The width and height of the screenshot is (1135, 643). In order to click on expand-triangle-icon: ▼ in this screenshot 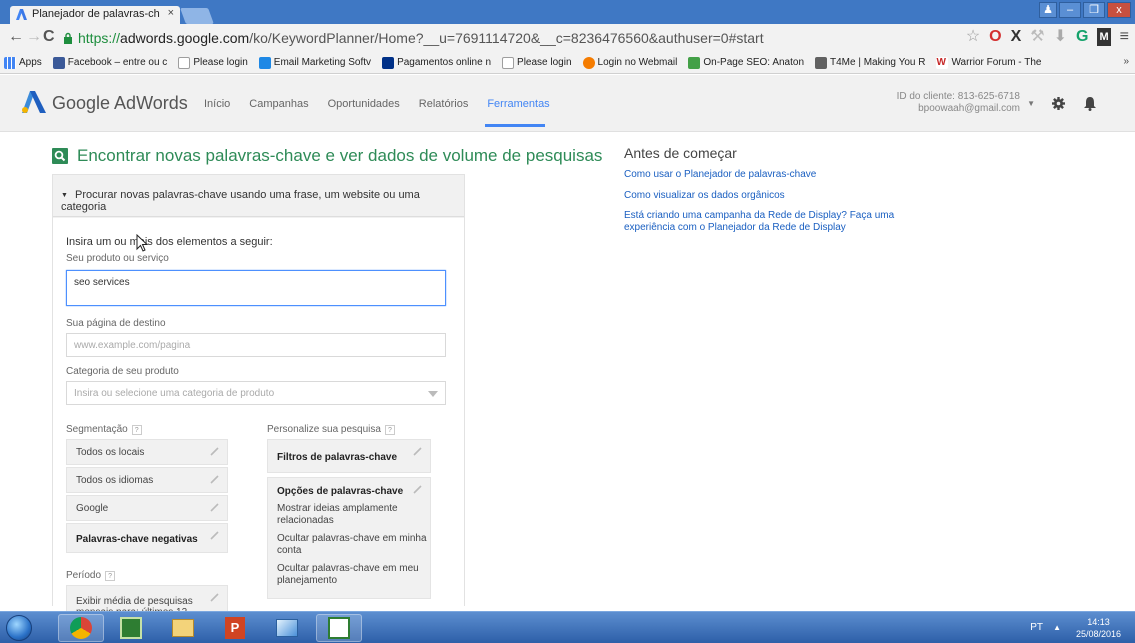, I will do `click(64, 195)`.